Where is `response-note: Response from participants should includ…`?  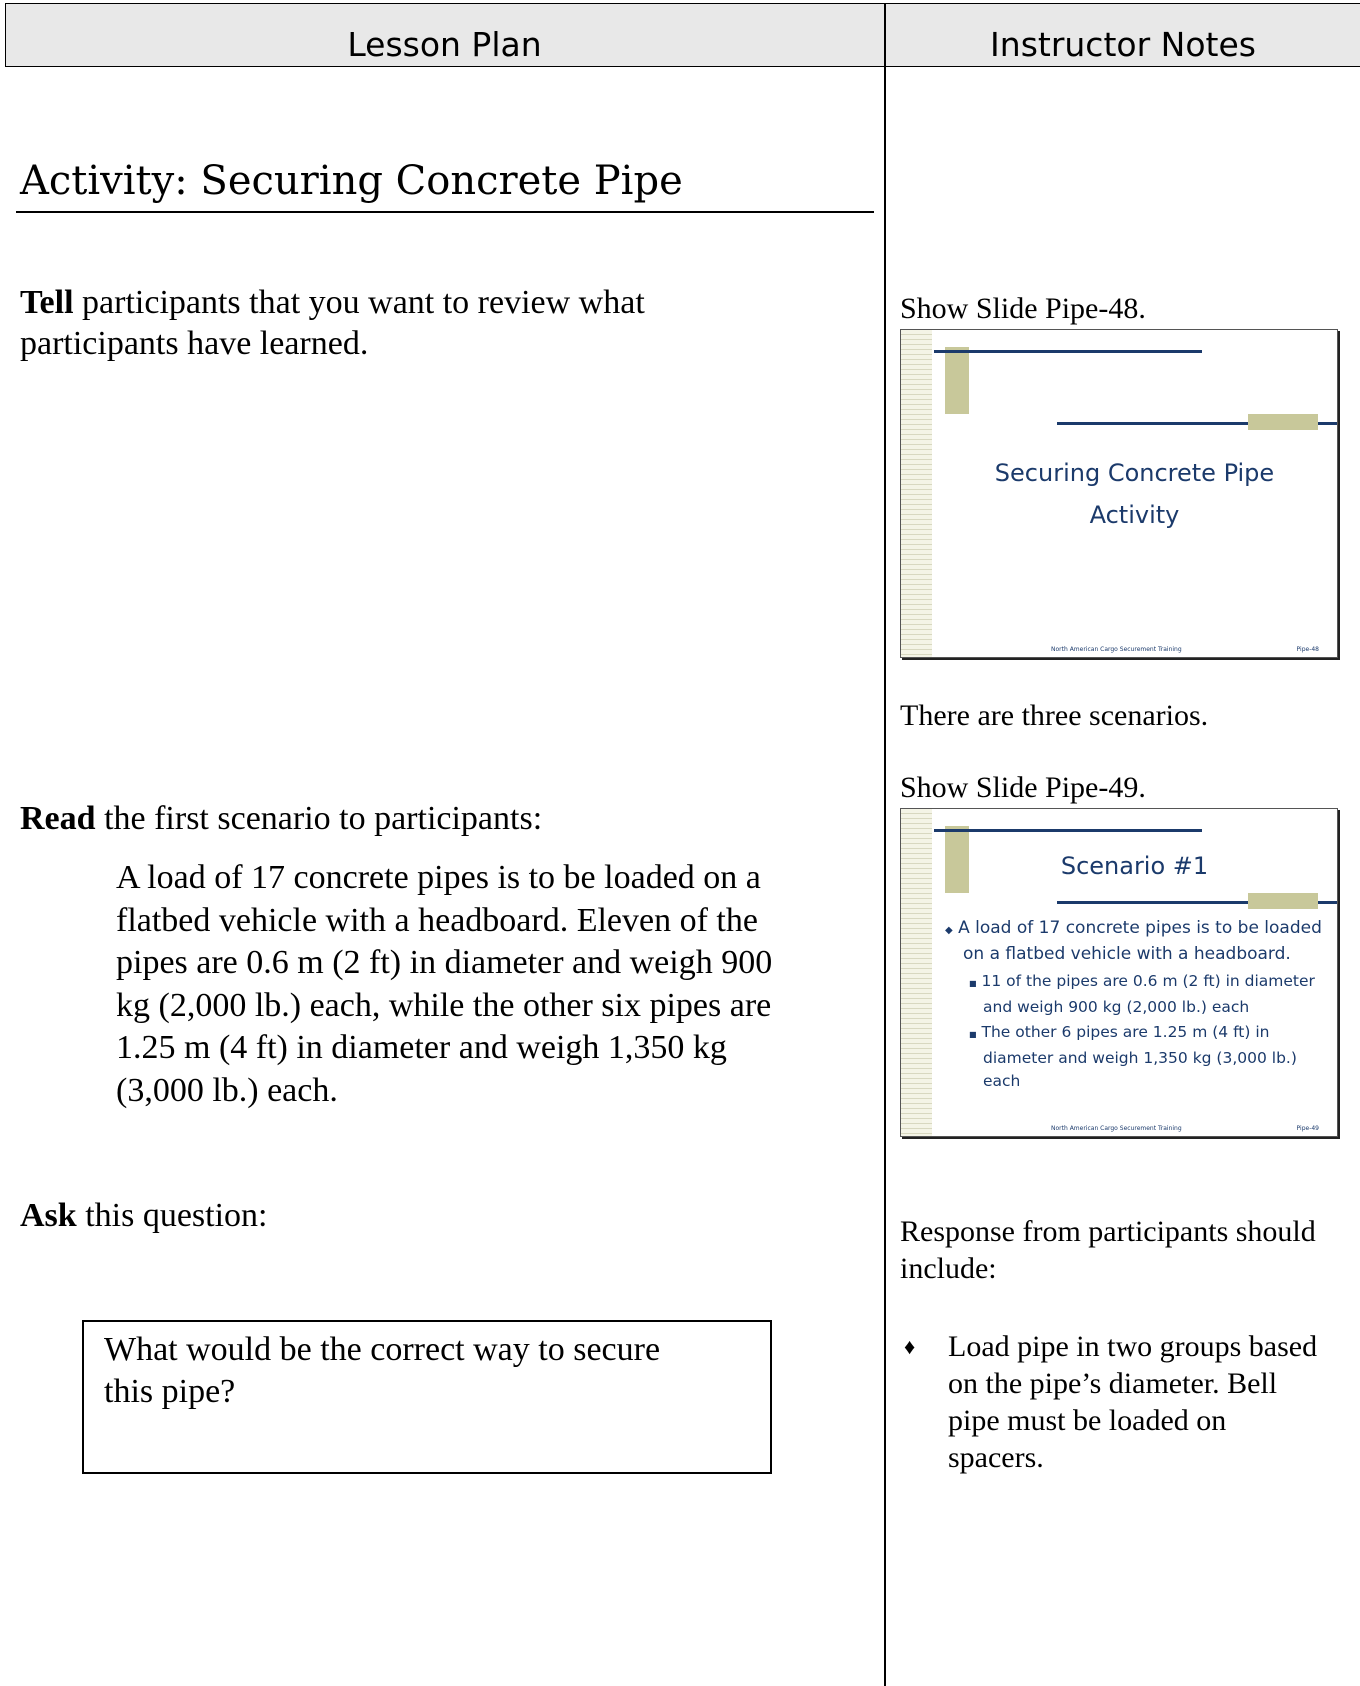 response-note: Response from participants should includ… is located at coordinates (1127, 1250).